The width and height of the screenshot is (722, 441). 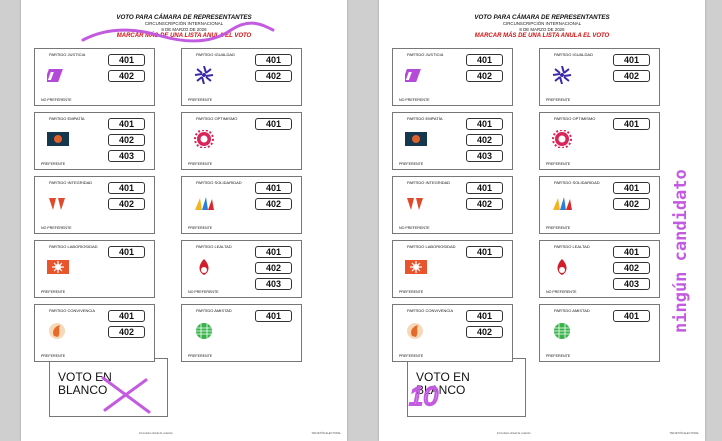 I want to click on party-name: PARTIDO EMPATÍA, so click(x=425, y=118).